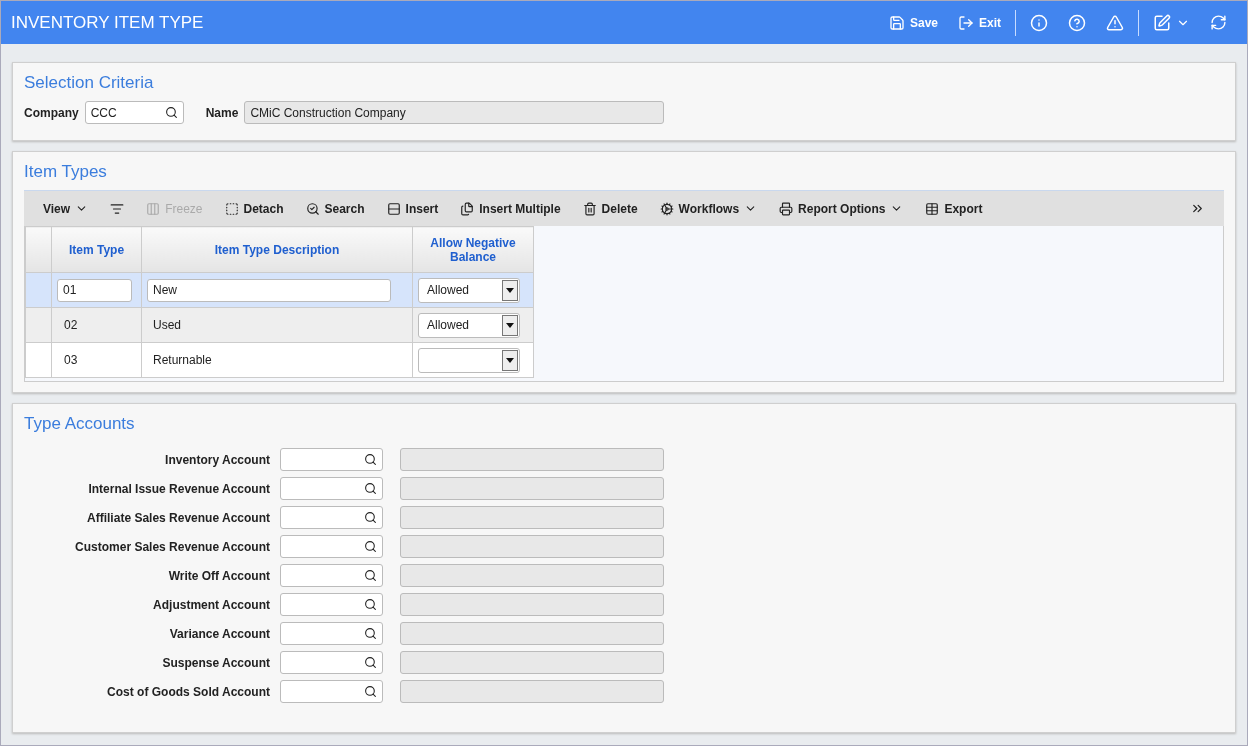  I want to click on toolbar-button: View, so click(66, 208).